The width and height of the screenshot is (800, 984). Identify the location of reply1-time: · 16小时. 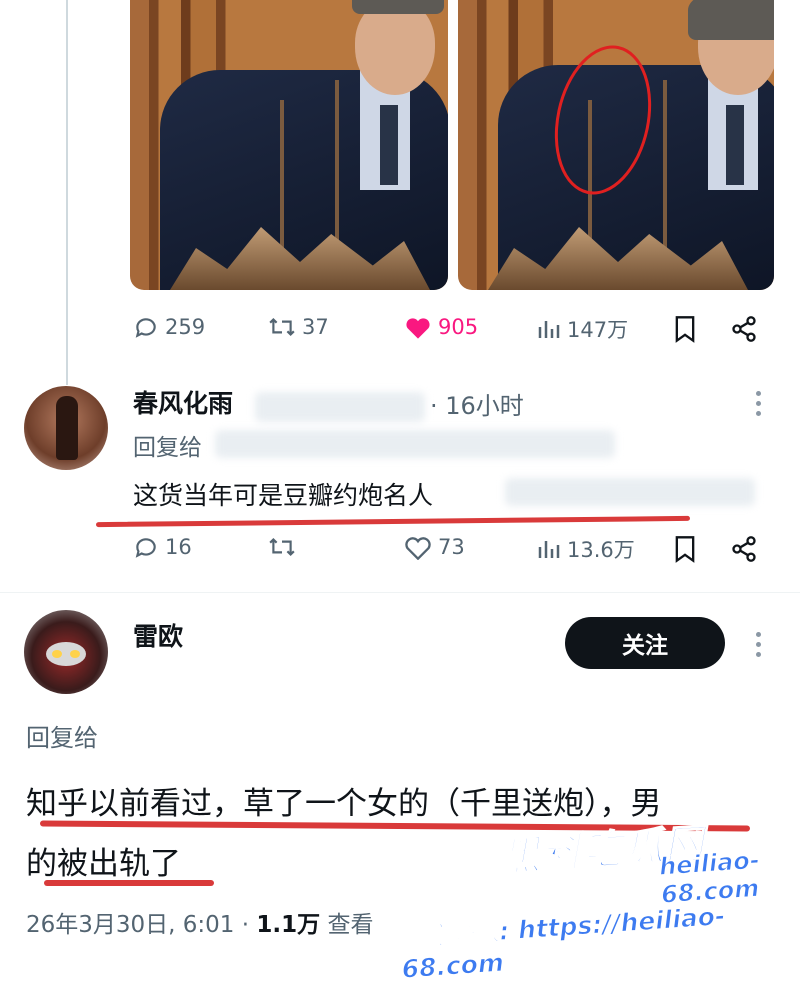
(477, 406).